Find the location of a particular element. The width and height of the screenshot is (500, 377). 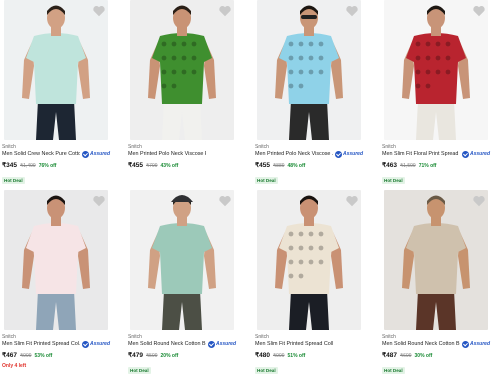

product-title-row: Men Printed Polo Neck Viscose ... Assured is located at coordinates (314, 154).